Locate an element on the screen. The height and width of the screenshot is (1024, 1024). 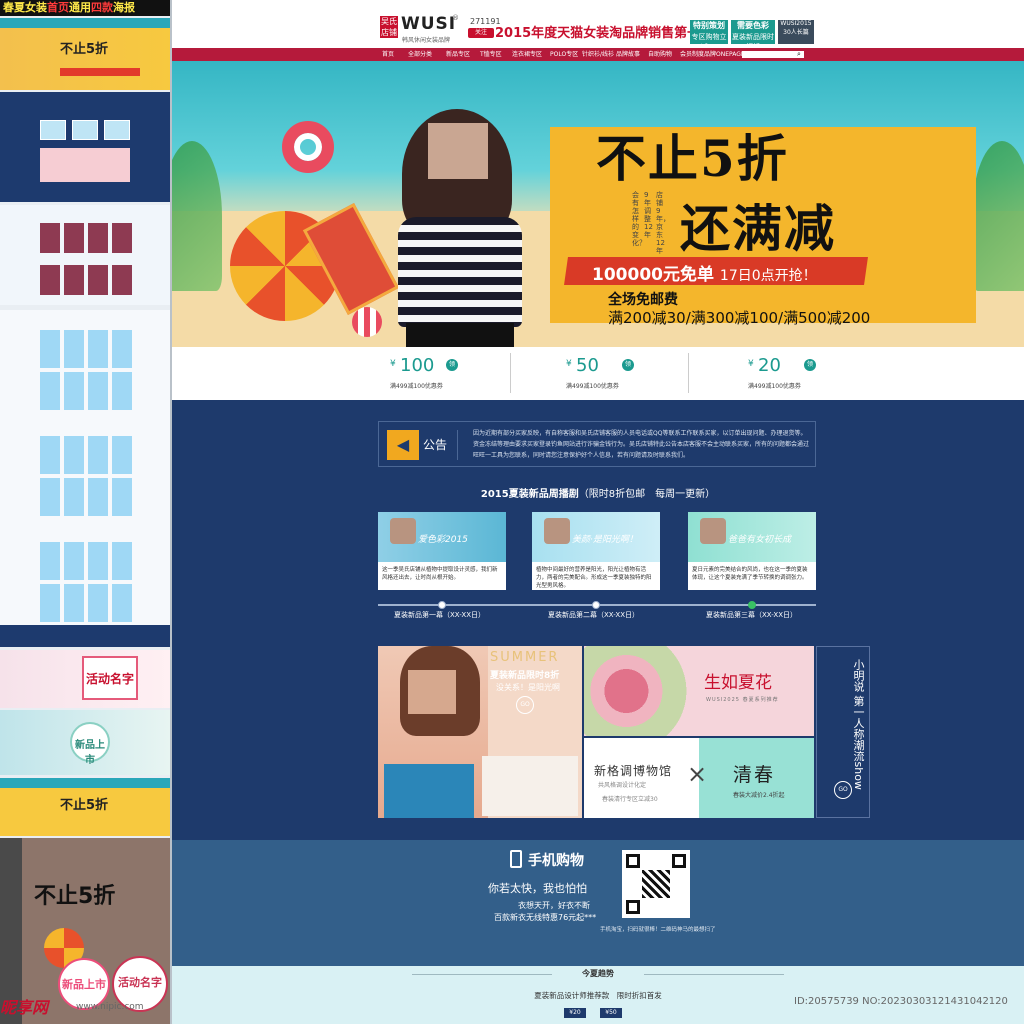
hero-title-2: 还满减 is located at coordinates (758, 228).